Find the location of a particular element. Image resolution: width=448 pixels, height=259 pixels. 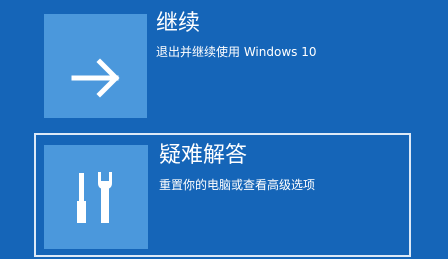

troubleshoot-title: 疑难解答 is located at coordinates (203, 155).